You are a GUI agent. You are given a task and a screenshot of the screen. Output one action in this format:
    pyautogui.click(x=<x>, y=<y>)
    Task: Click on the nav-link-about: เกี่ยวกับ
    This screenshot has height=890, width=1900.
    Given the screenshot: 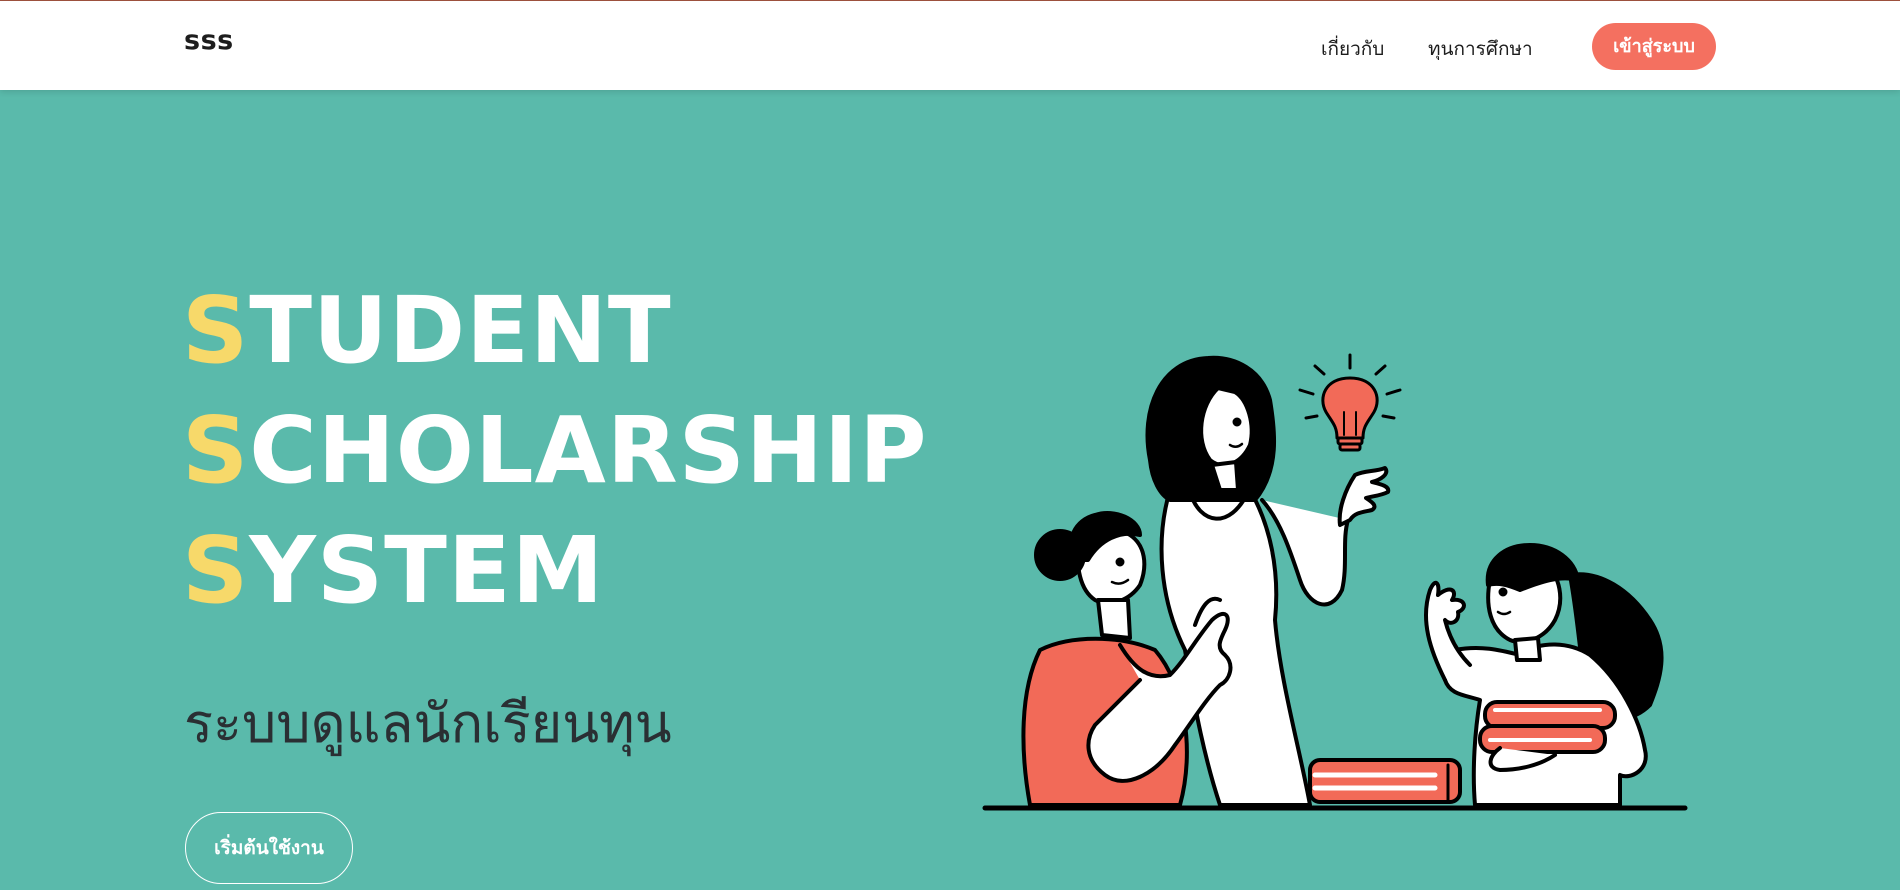 What is the action you would take?
    pyautogui.click(x=1352, y=49)
    